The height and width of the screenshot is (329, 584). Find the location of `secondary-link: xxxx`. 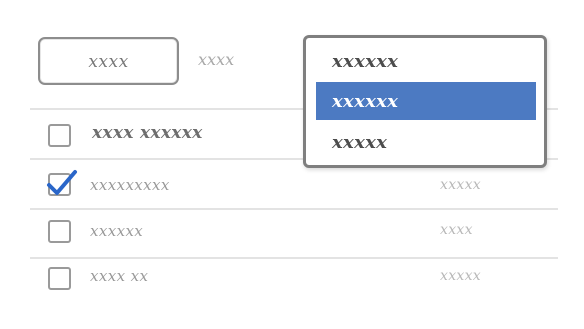

secondary-link: xxxx is located at coordinates (216, 59).